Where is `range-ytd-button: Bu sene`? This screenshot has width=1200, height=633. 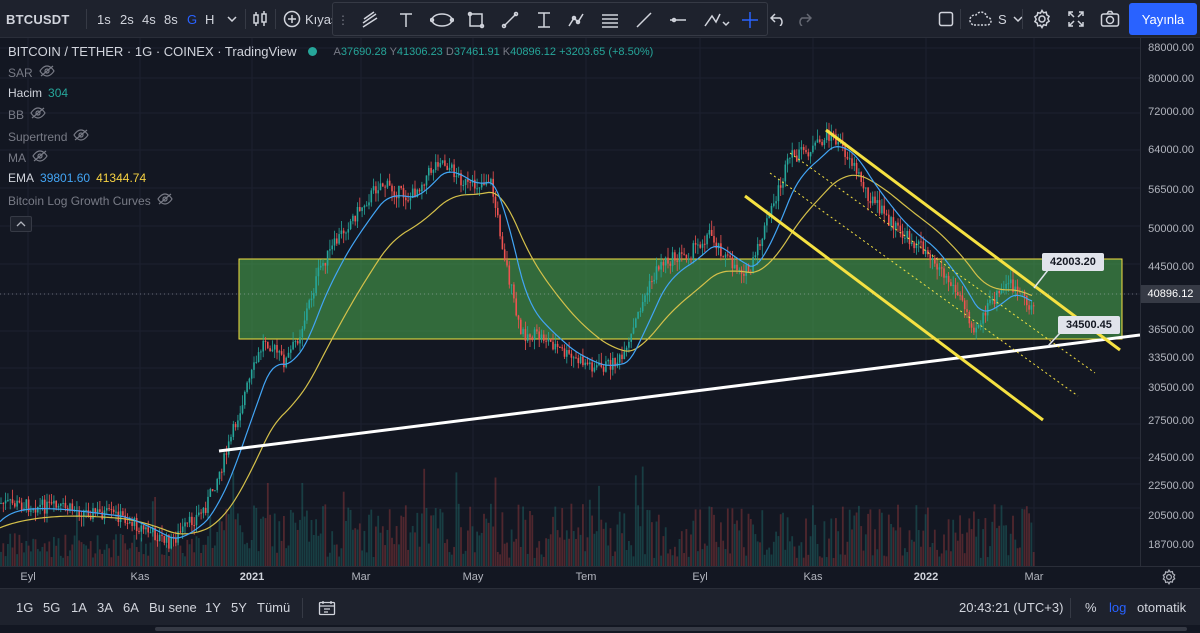 range-ytd-button: Bu sene is located at coordinates (173, 607).